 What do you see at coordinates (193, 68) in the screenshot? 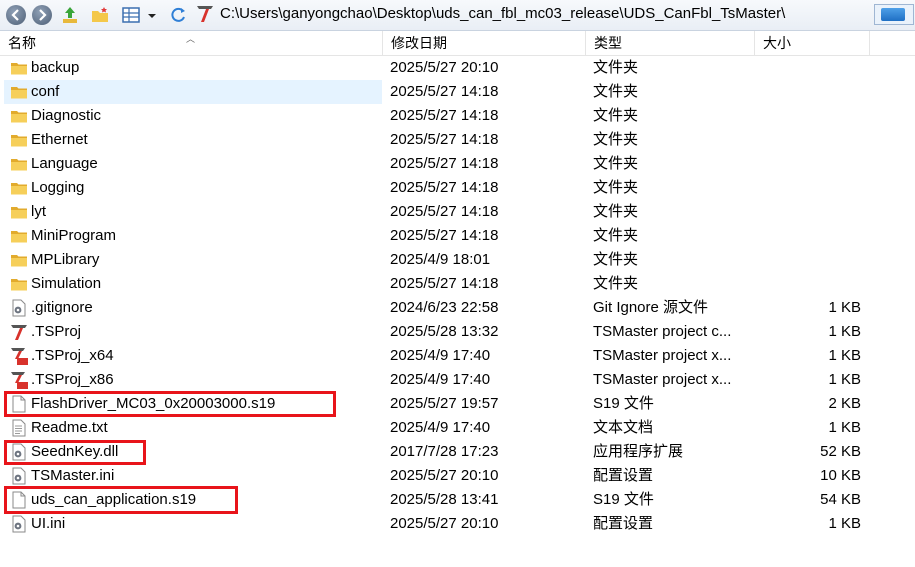
I see `name-cell: backup` at bounding box center [193, 68].